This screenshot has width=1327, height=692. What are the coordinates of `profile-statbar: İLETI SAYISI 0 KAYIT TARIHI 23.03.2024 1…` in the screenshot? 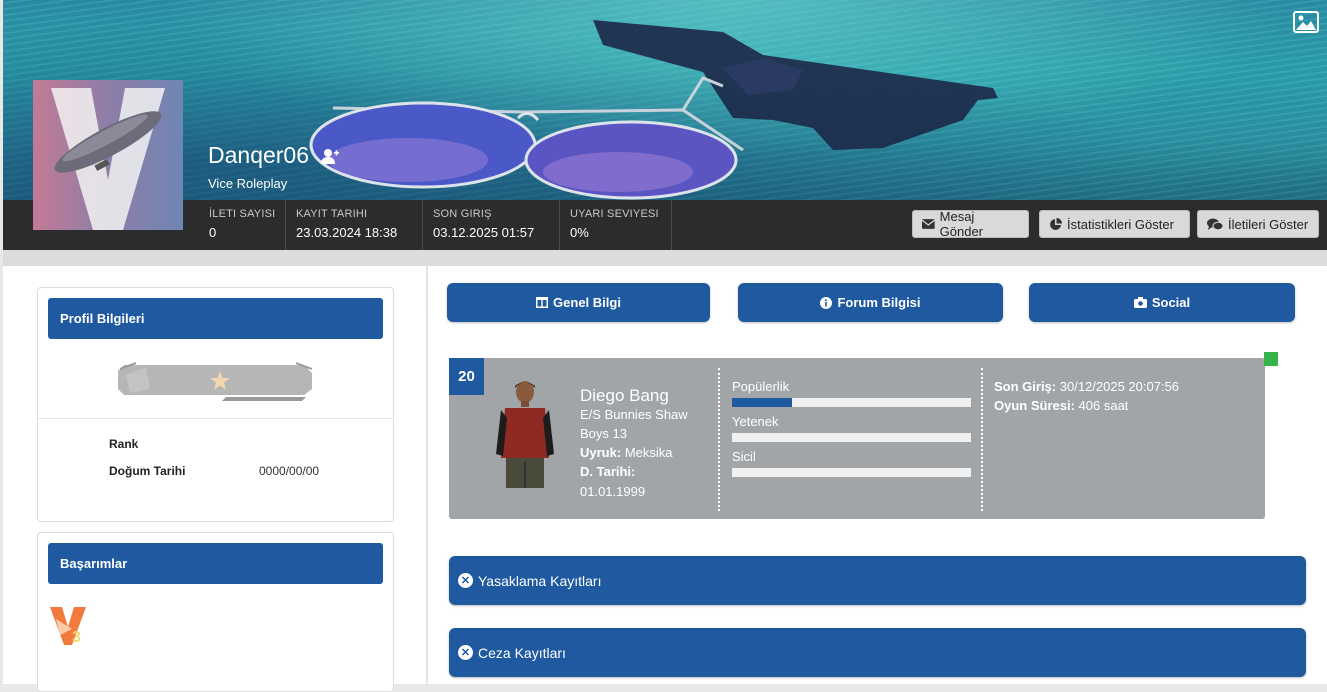 It's located at (665, 225).